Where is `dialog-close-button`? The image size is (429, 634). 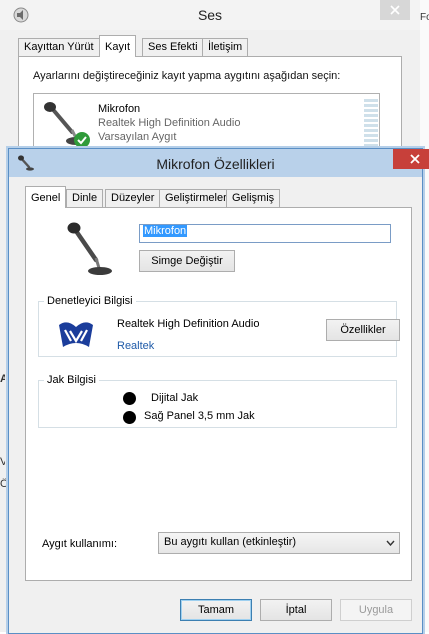 dialog-close-button is located at coordinates (411, 159).